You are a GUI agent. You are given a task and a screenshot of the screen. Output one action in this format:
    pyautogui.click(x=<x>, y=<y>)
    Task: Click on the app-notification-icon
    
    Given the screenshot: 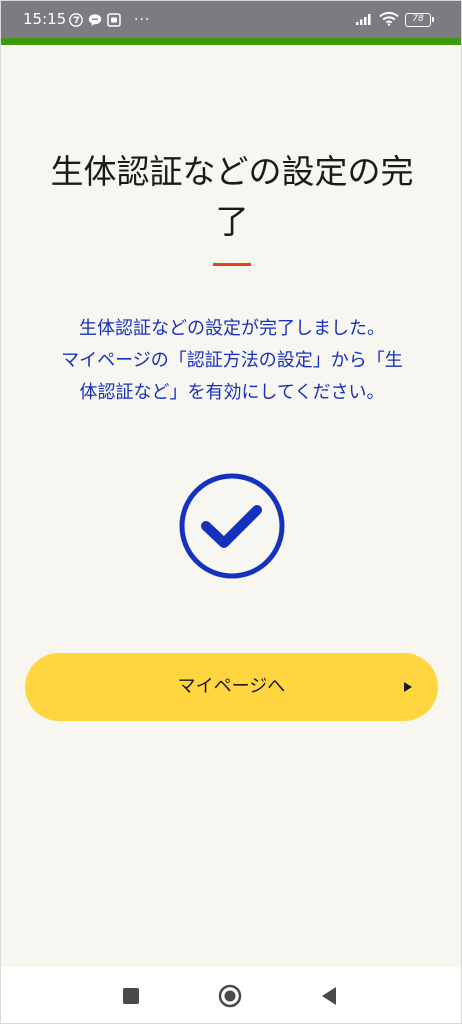 What is the action you would take?
    pyautogui.click(x=114, y=20)
    